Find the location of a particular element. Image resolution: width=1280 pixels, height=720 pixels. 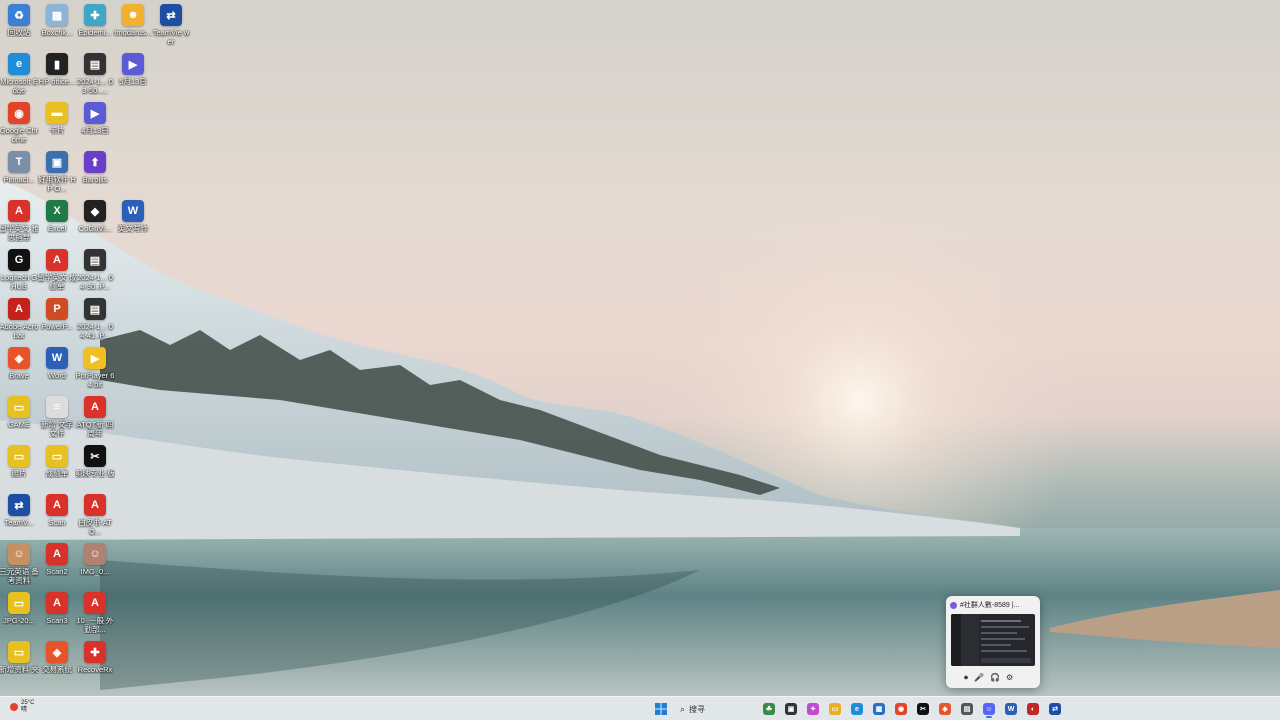

desktop-icon: ⇄ TeamVie wer is located at coordinates (171, 25).